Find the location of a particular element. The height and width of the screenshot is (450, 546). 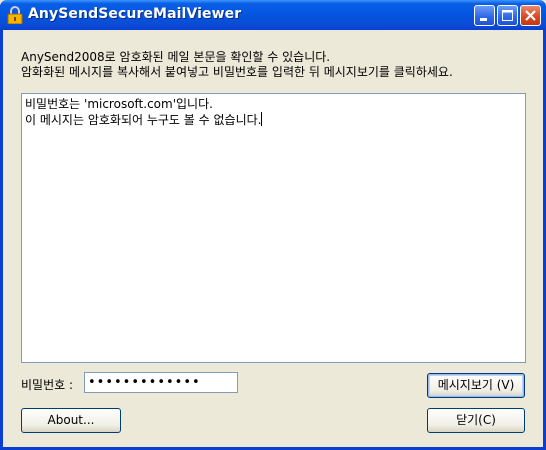

message-line-2: 이 메시지는 암호화되어 누구도 볼 수 없습니다. is located at coordinates (144, 119).